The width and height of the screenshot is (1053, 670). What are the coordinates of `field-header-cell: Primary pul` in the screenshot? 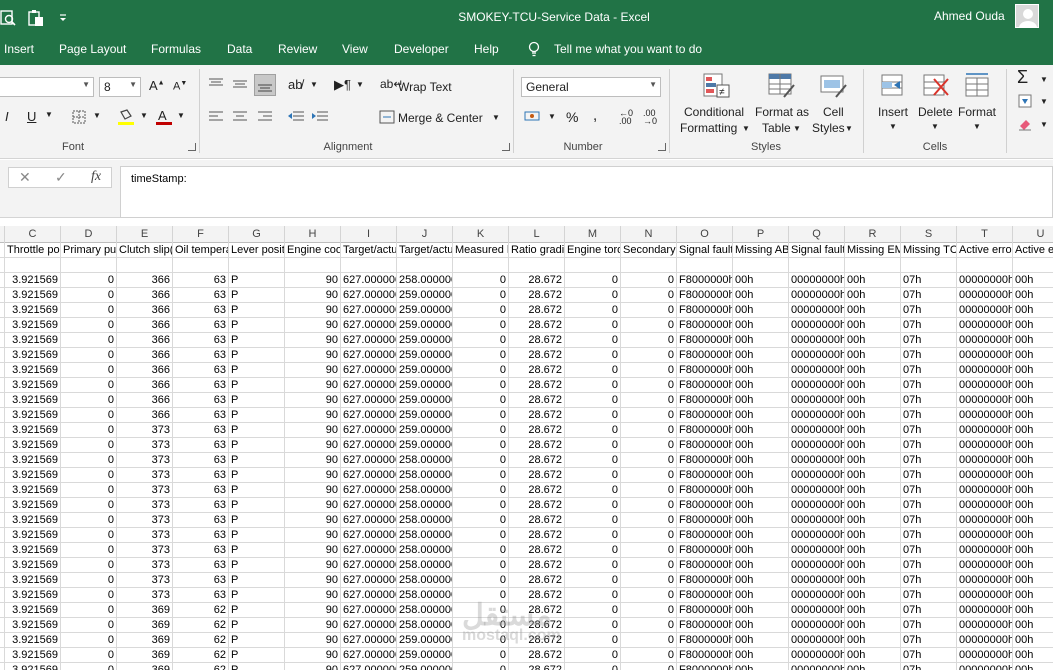 It's located at (89, 250).